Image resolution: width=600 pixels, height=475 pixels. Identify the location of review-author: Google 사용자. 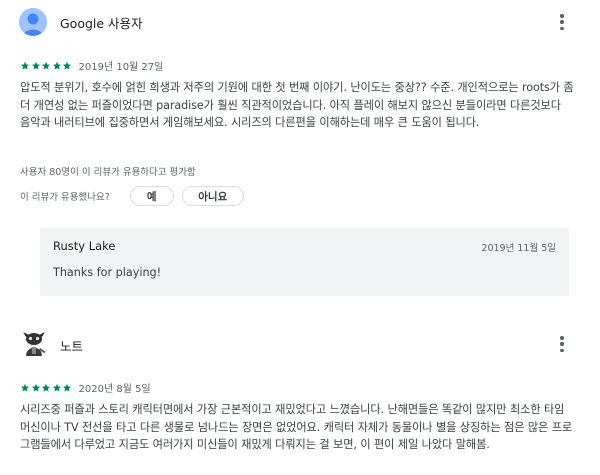
(101, 23).